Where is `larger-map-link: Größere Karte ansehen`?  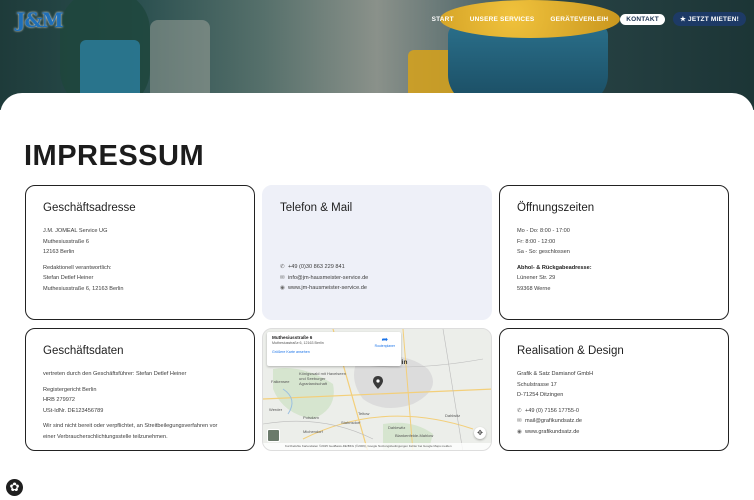 larger-map-link: Größere Karte ansehen is located at coordinates (334, 352).